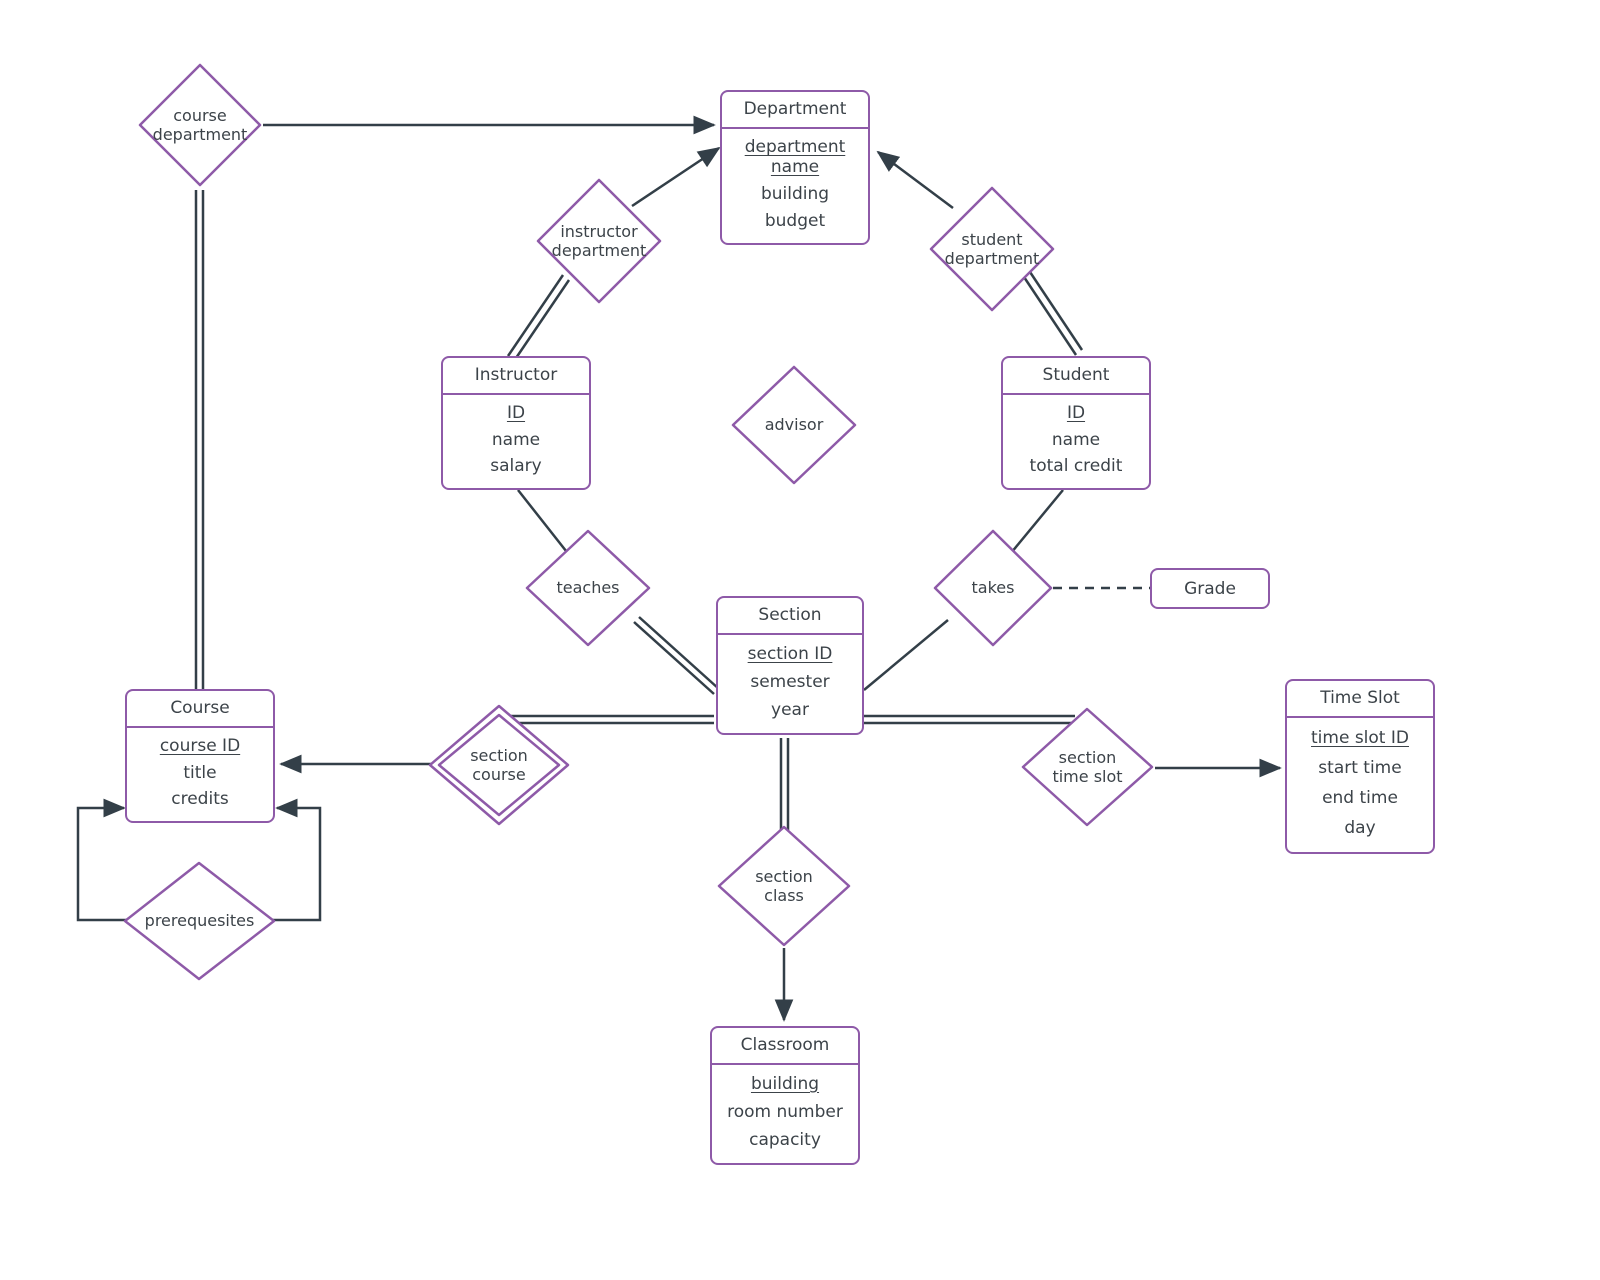  Describe the element at coordinates (1076, 376) in the screenshot. I see `entity-title: Student` at that location.